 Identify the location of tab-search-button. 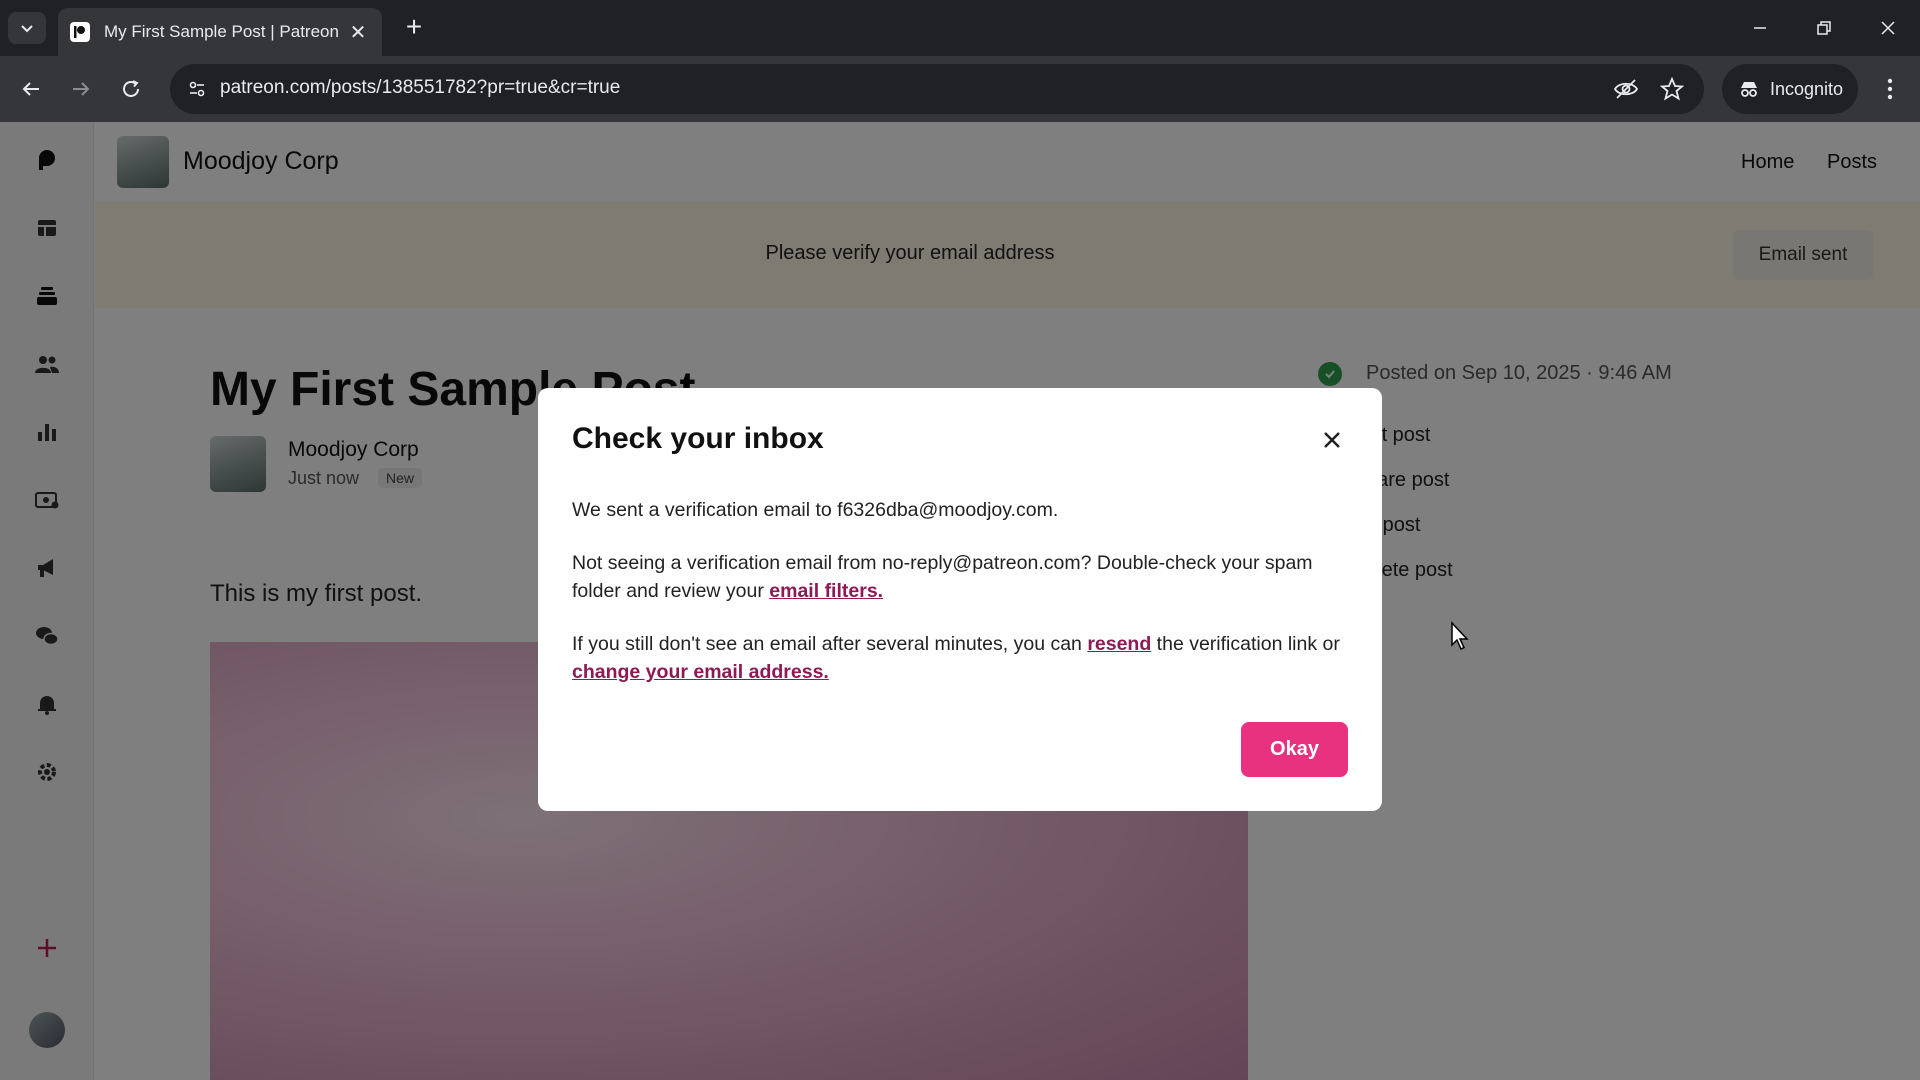
(27, 28).